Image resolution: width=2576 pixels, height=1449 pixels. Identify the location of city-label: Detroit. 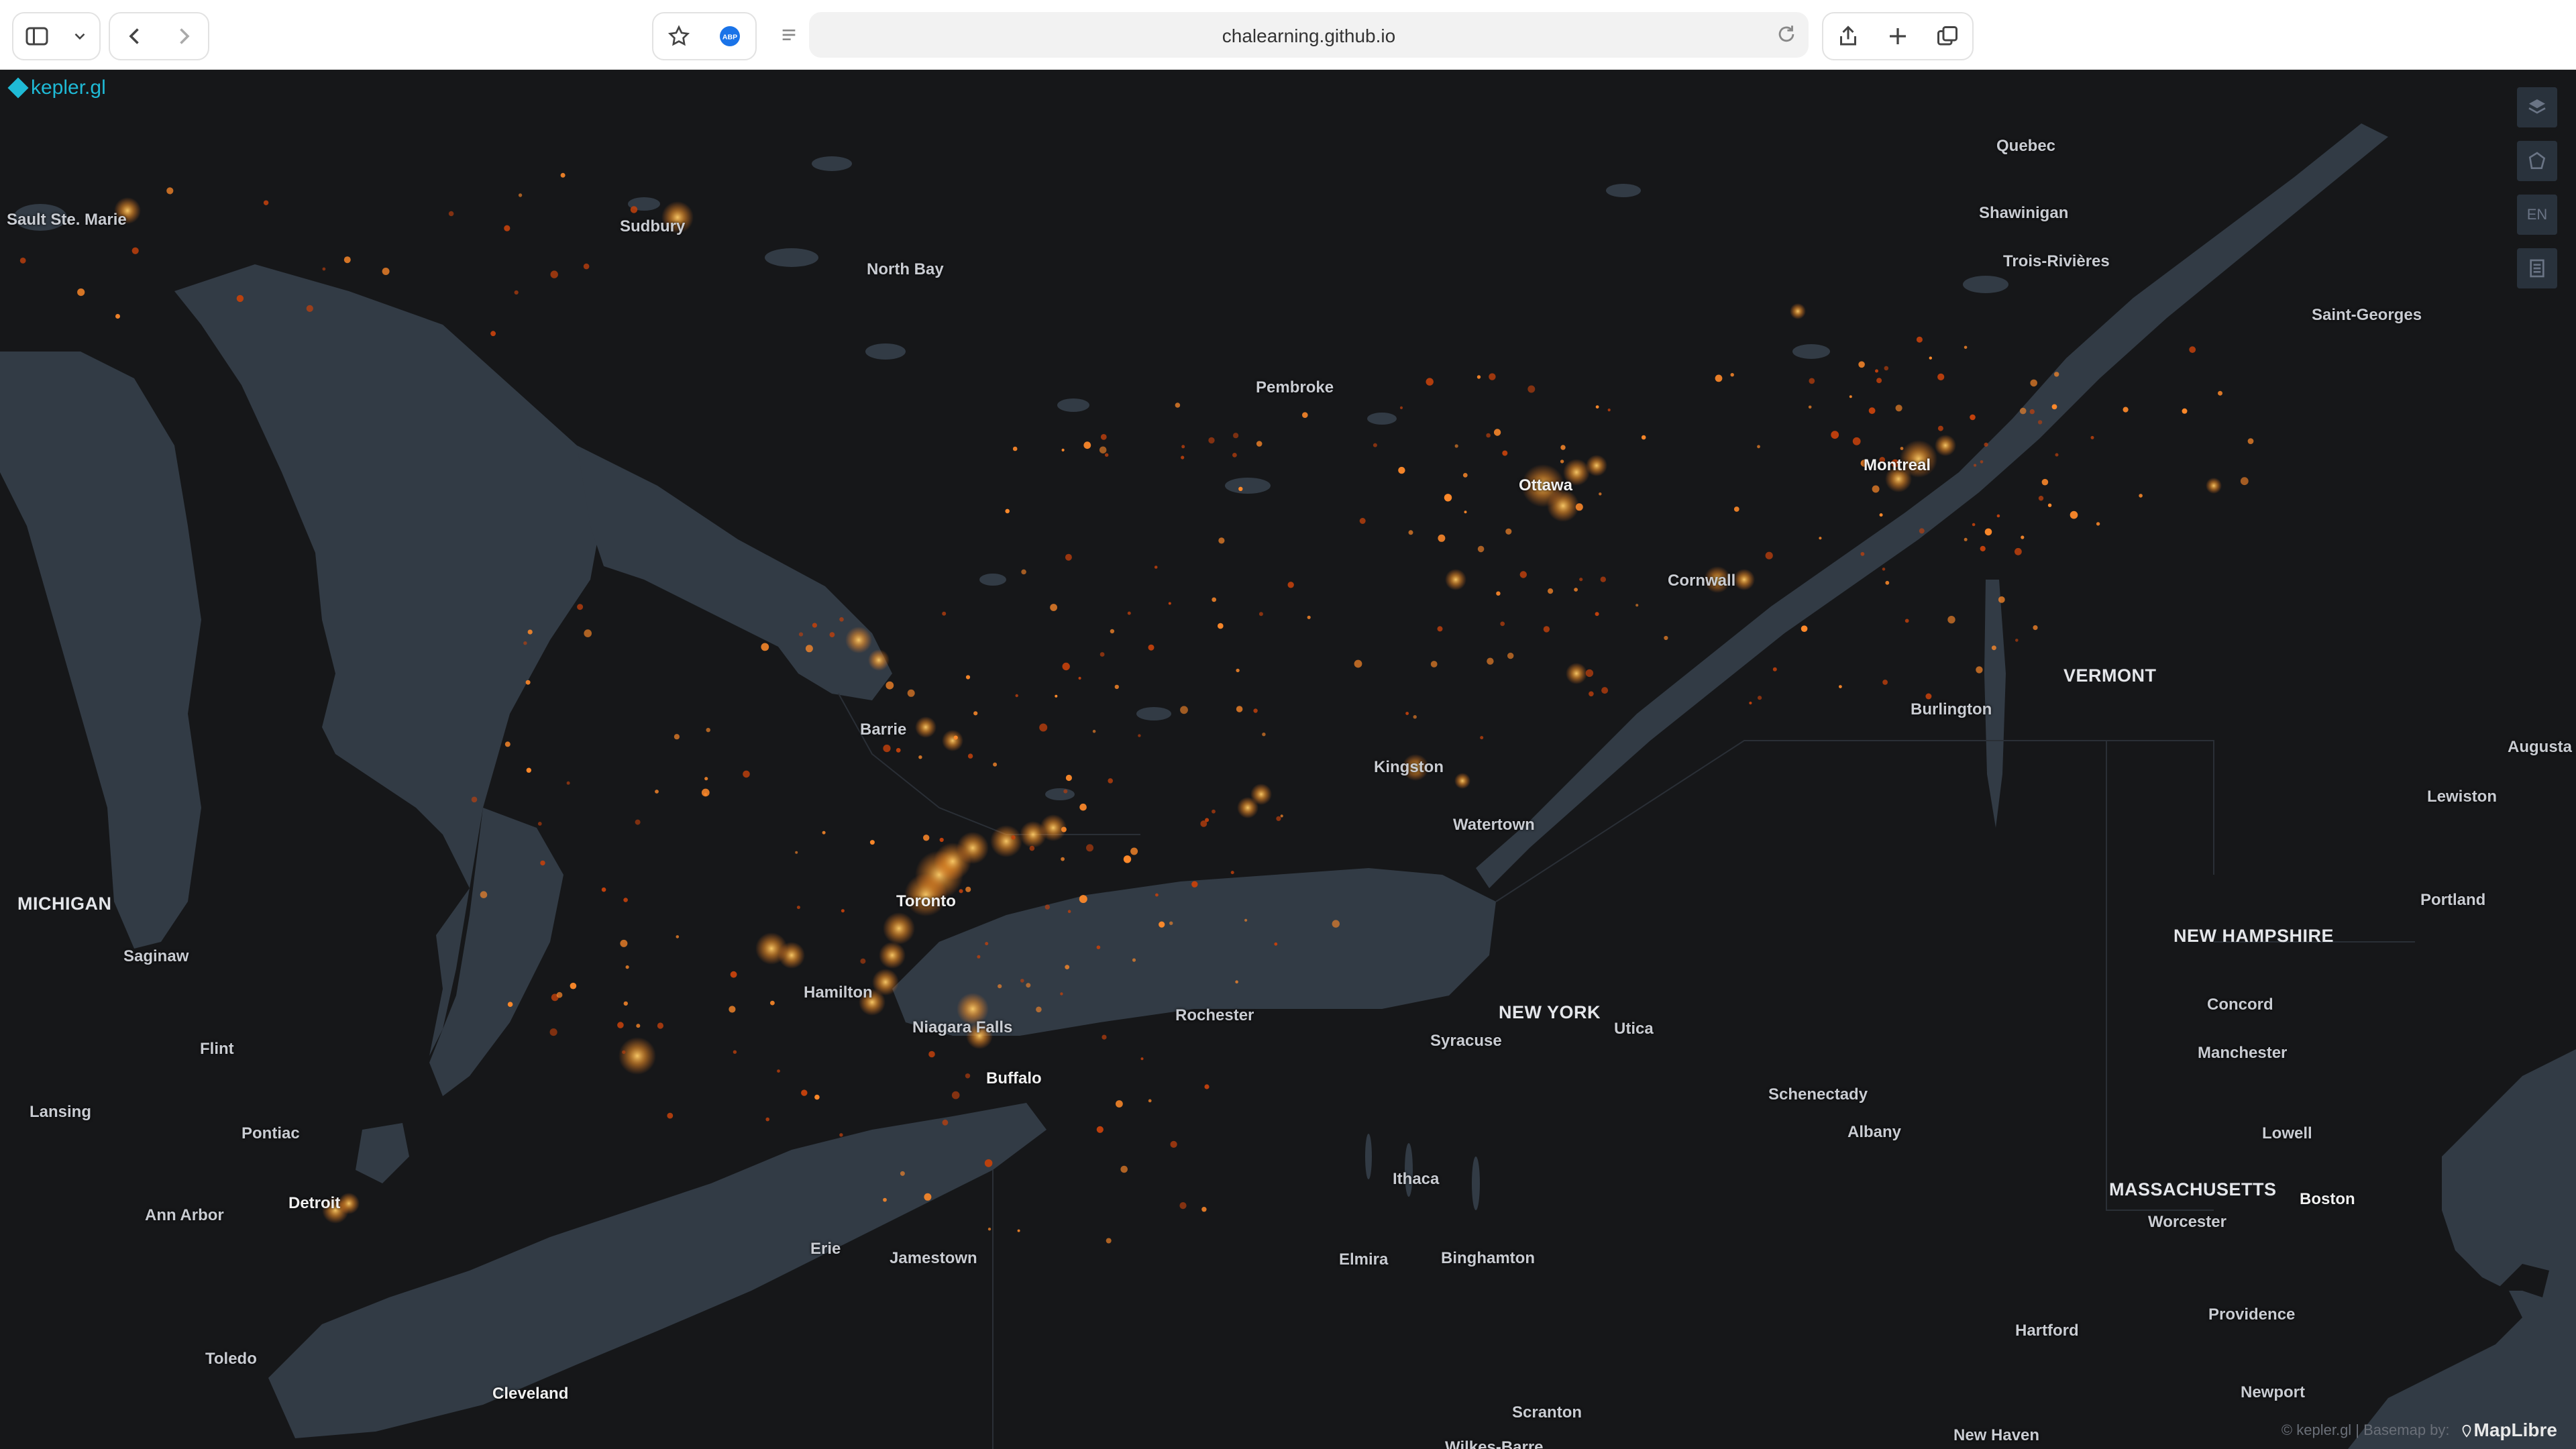
(314, 1203).